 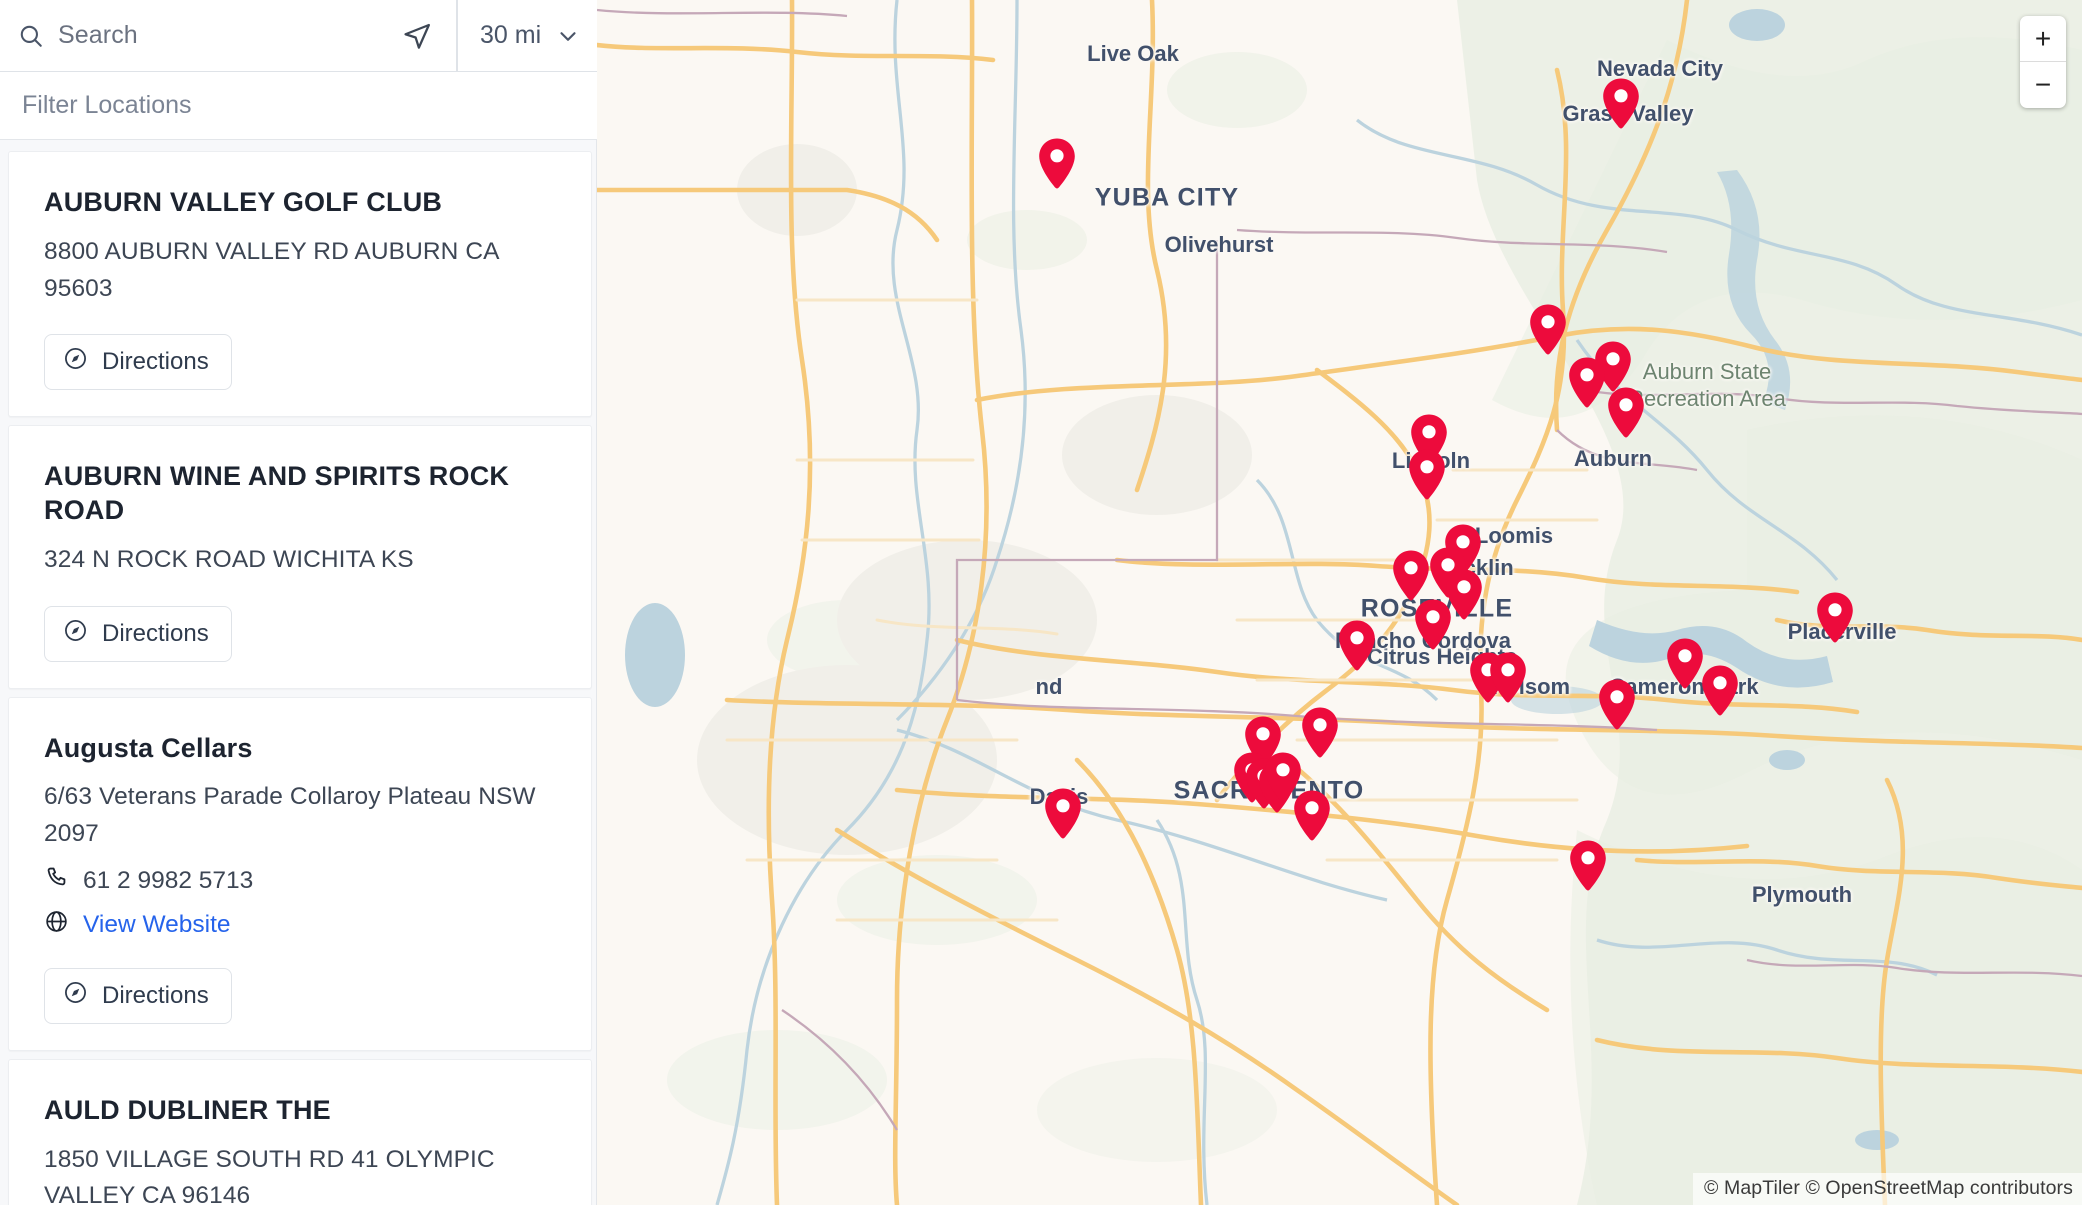 I want to click on search-input, so click(x=223, y=35).